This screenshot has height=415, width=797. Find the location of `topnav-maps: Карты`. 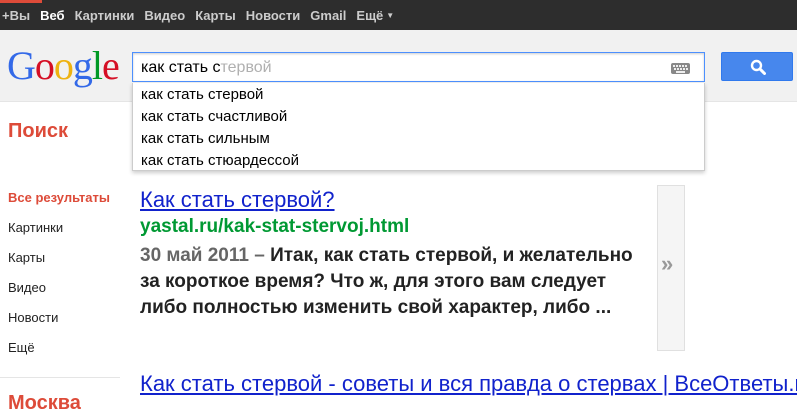

topnav-maps: Карты is located at coordinates (215, 15).